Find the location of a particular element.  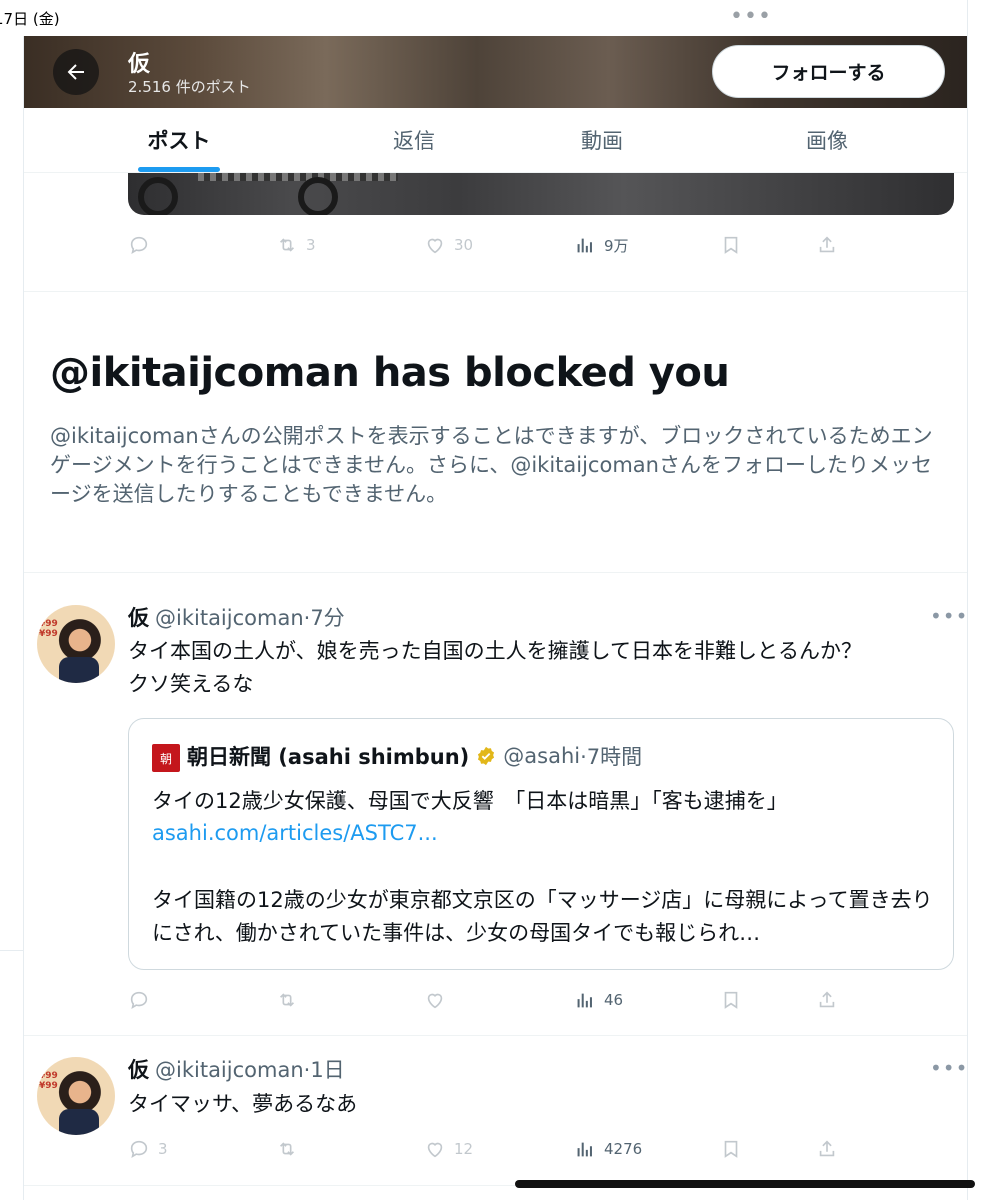

repost-button: 3 is located at coordinates (296, 245).